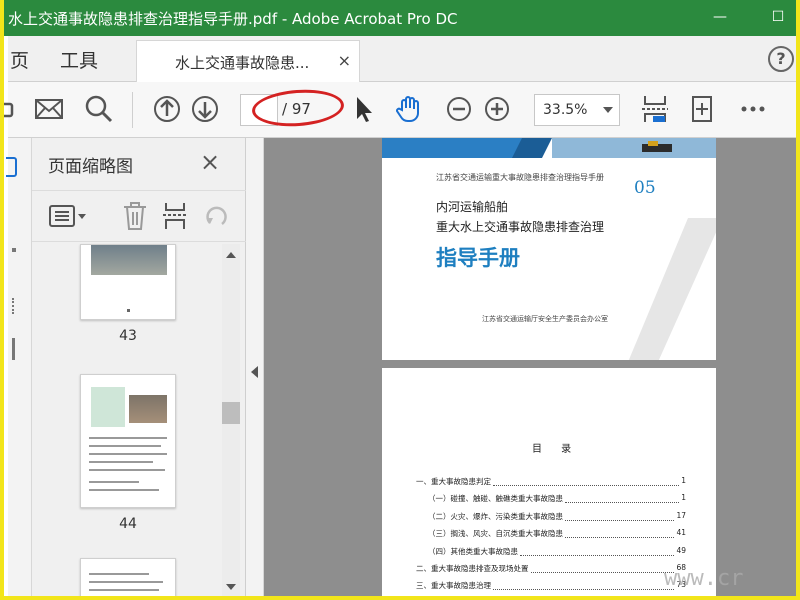 The height and width of the screenshot is (600, 800). I want to click on split-page-icon, so click(175, 216).